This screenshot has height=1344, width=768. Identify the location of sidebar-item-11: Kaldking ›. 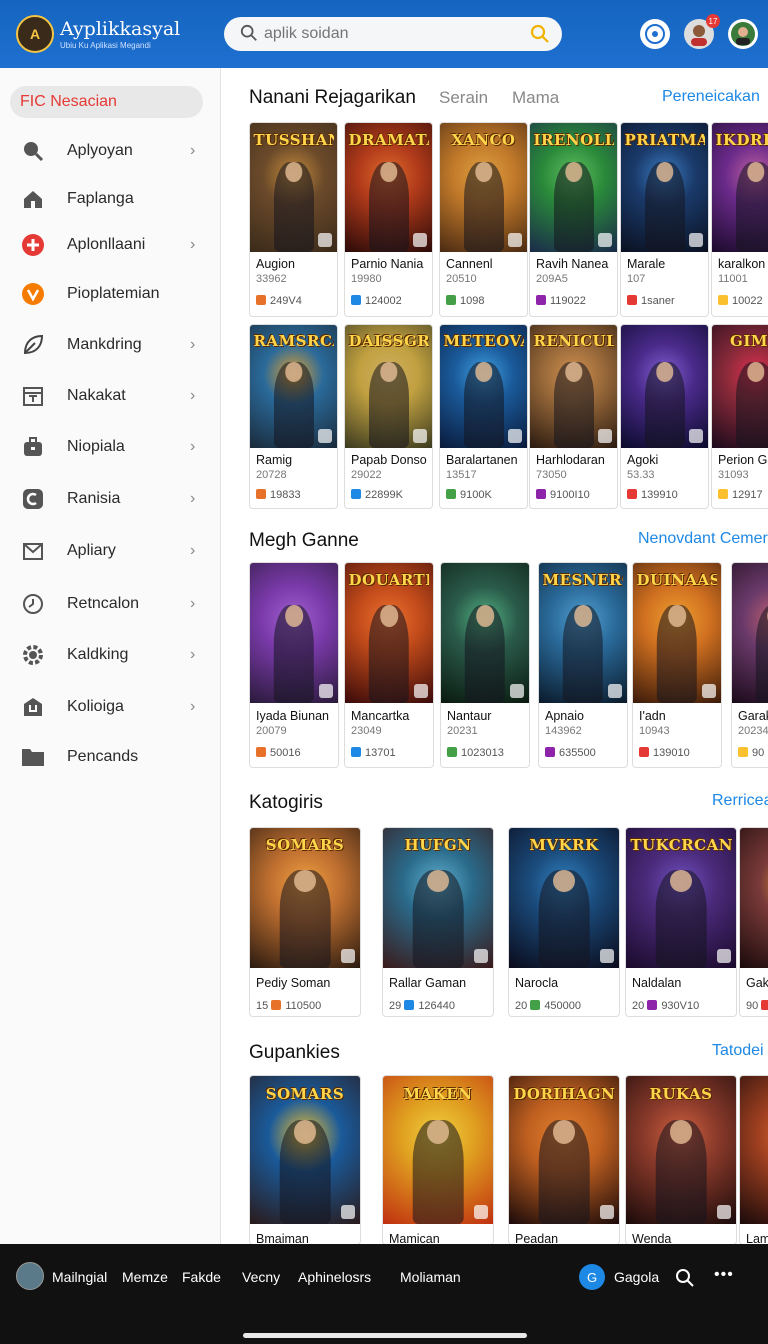
(110, 655).